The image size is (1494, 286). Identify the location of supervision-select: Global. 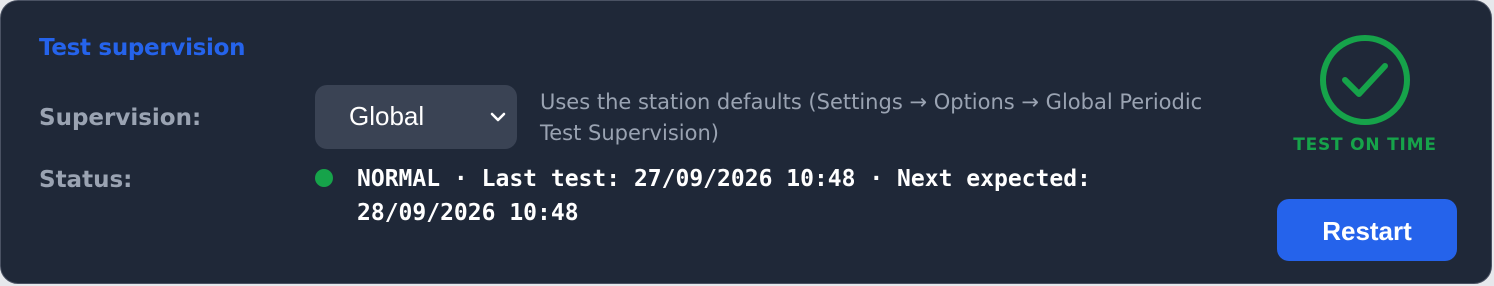
(416, 117).